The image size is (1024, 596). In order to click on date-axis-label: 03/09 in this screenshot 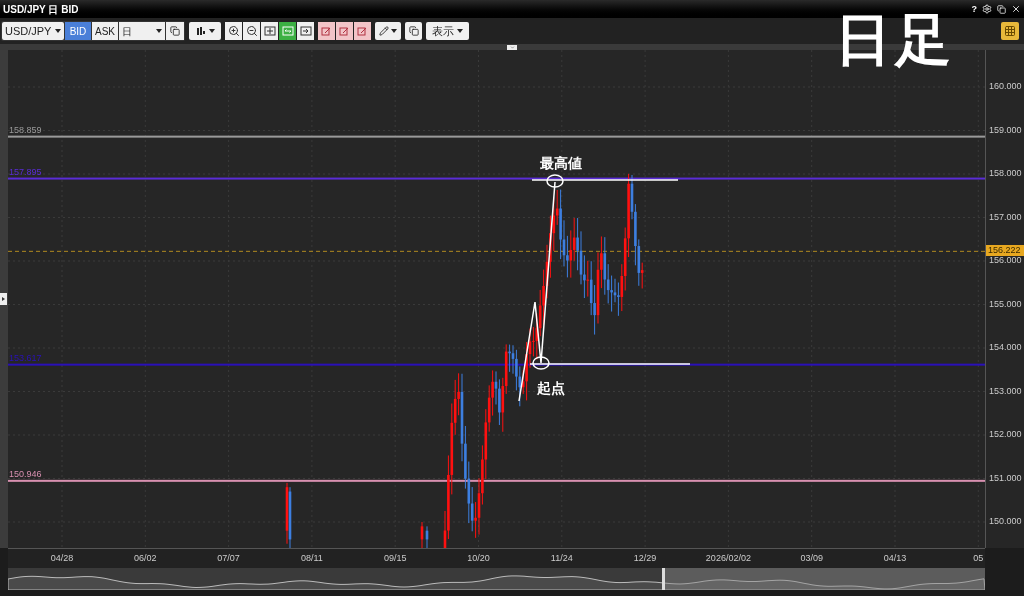, I will do `click(811, 558)`.